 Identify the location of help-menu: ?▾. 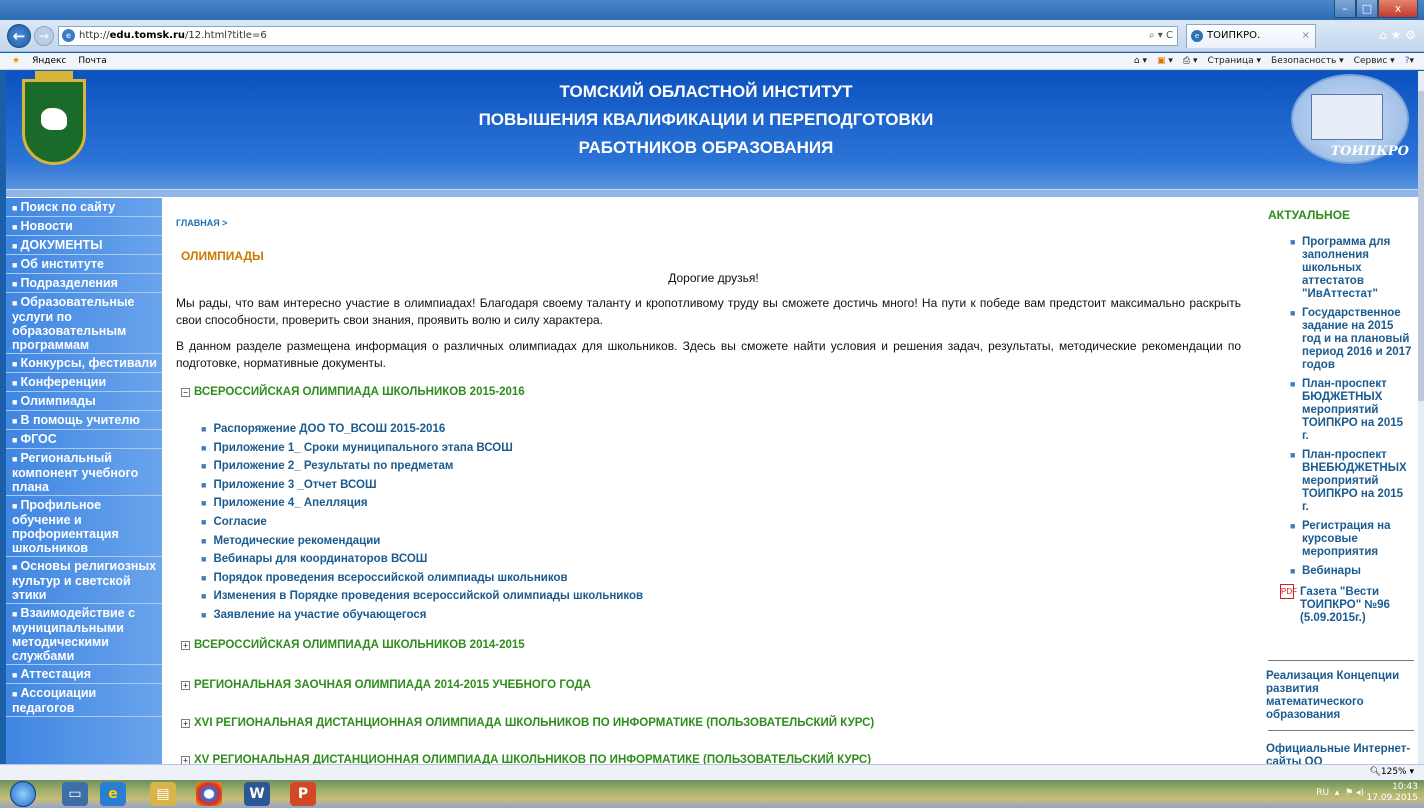
(1409, 61).